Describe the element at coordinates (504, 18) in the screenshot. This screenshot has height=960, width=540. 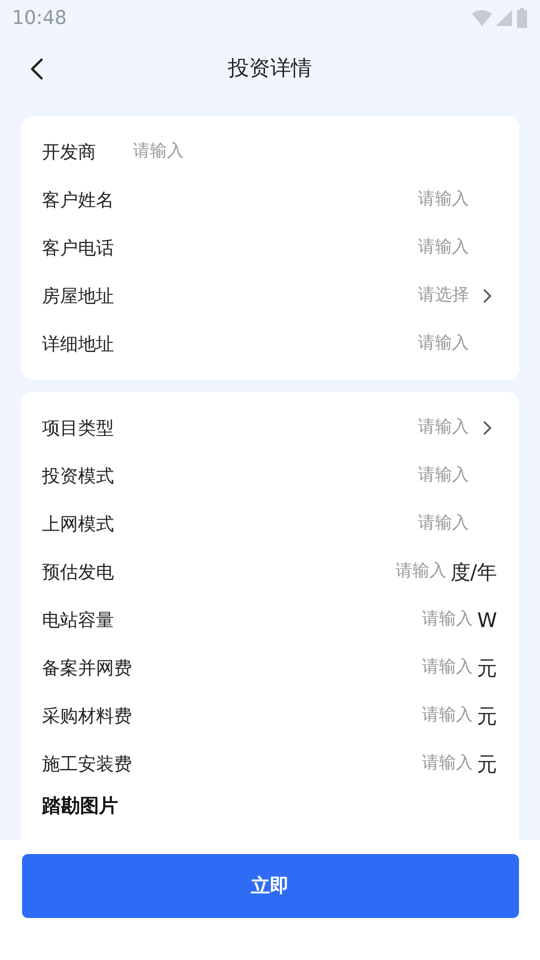
I see `signal-icon` at that location.